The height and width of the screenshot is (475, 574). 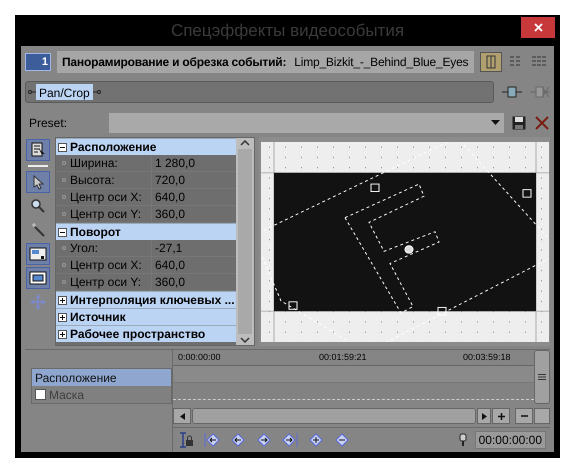 What do you see at coordinates (542, 122) in the screenshot?
I see `delete-icon` at bounding box center [542, 122].